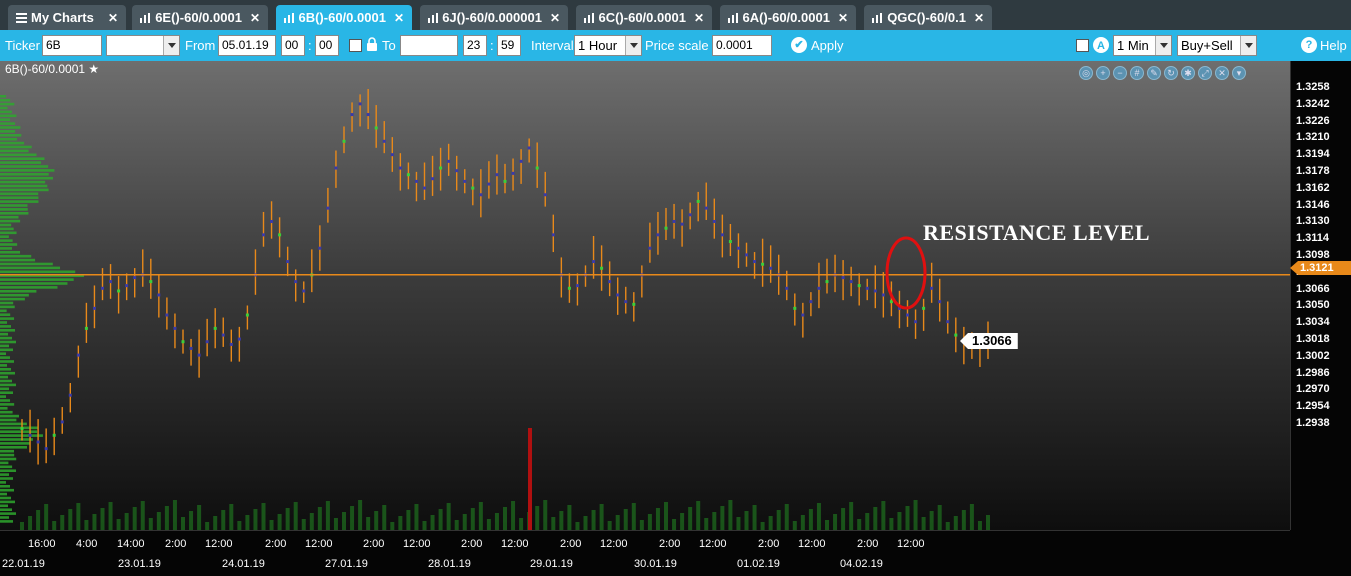 This screenshot has height=576, width=1351. Describe the element at coordinates (1313, 288) in the screenshot. I see `price-tick-label: 1.3066` at that location.